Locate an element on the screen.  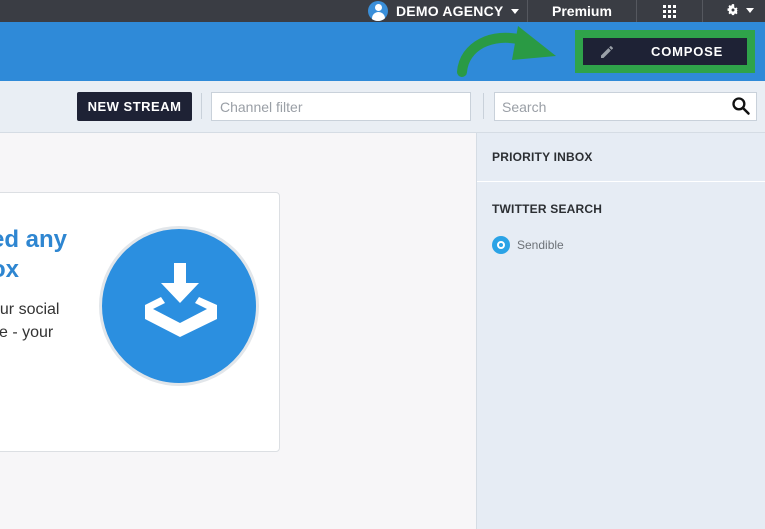
account-name: DEMO AGENCY is located at coordinates (450, 11).